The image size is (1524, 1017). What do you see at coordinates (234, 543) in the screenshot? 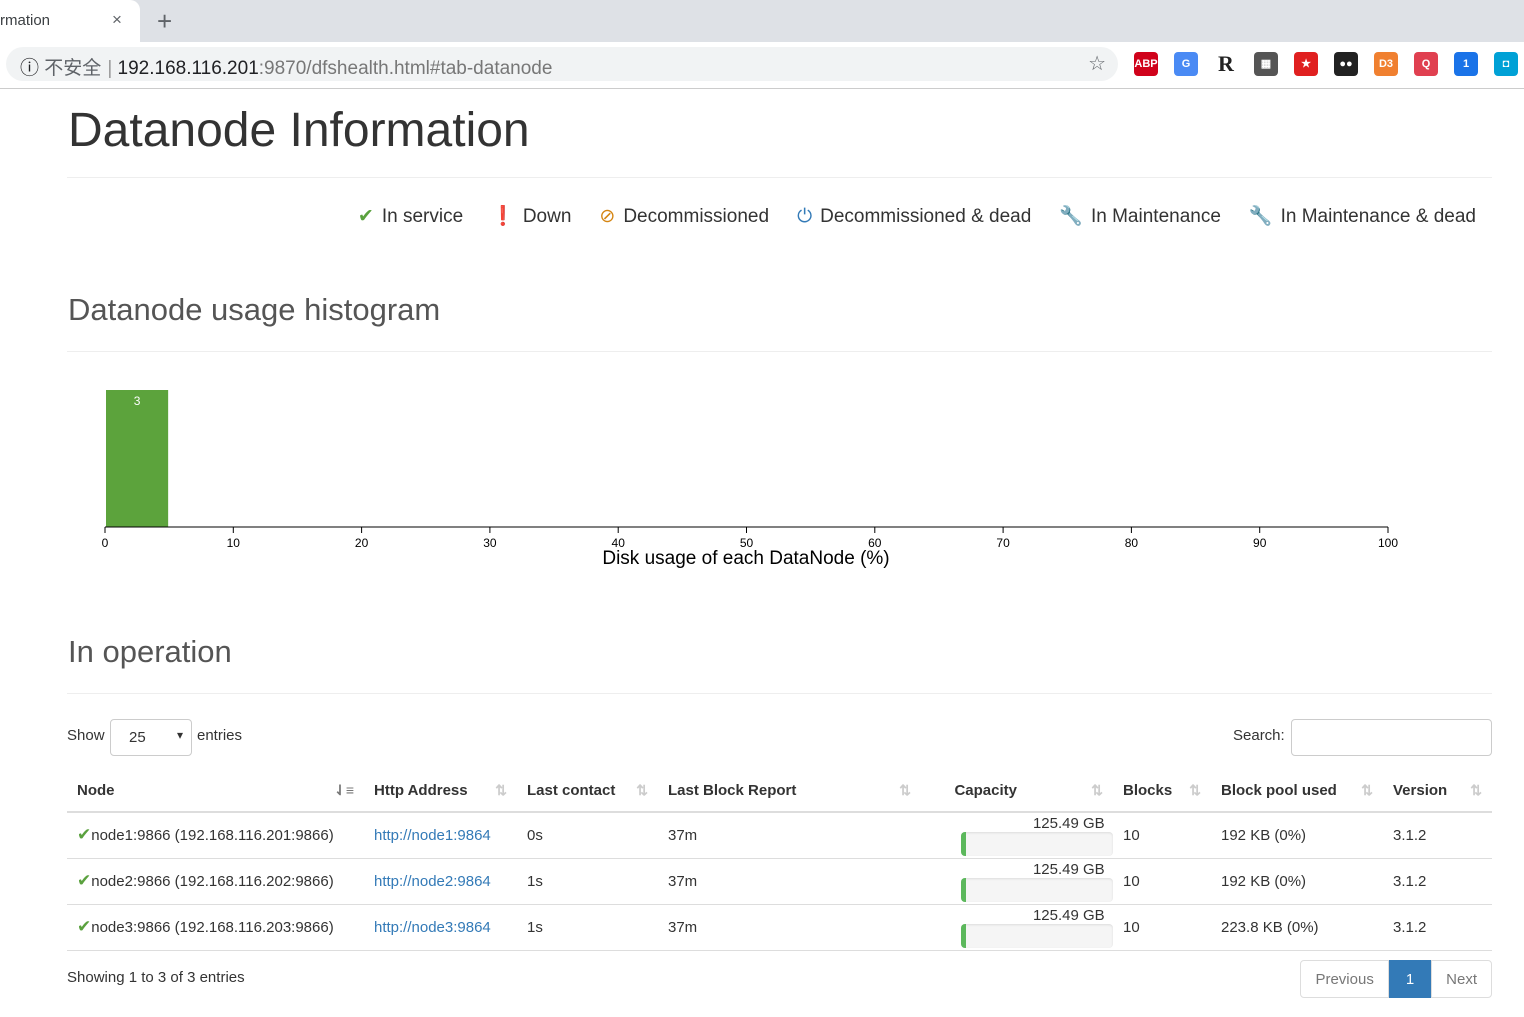
I see `x-tick-label: 10` at bounding box center [234, 543].